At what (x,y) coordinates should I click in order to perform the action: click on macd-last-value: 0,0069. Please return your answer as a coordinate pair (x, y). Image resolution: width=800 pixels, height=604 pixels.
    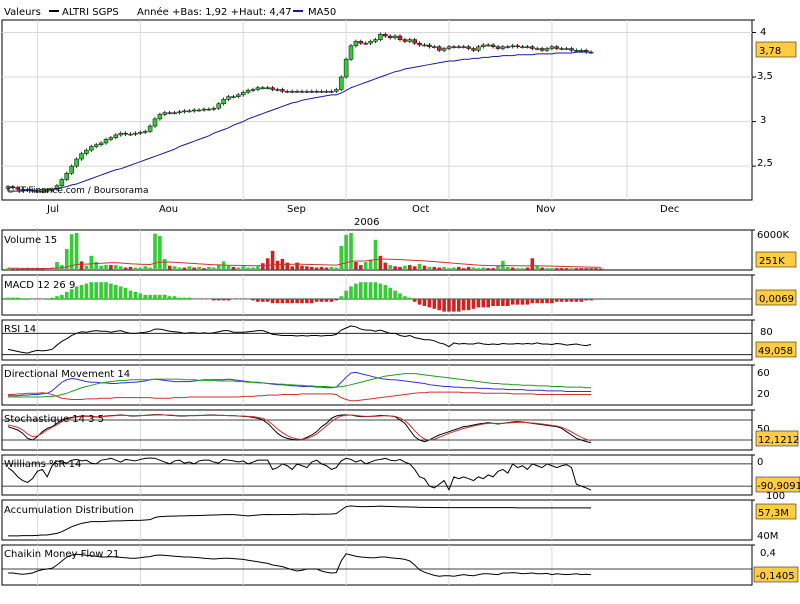
    Looking at the image, I should click on (776, 299).